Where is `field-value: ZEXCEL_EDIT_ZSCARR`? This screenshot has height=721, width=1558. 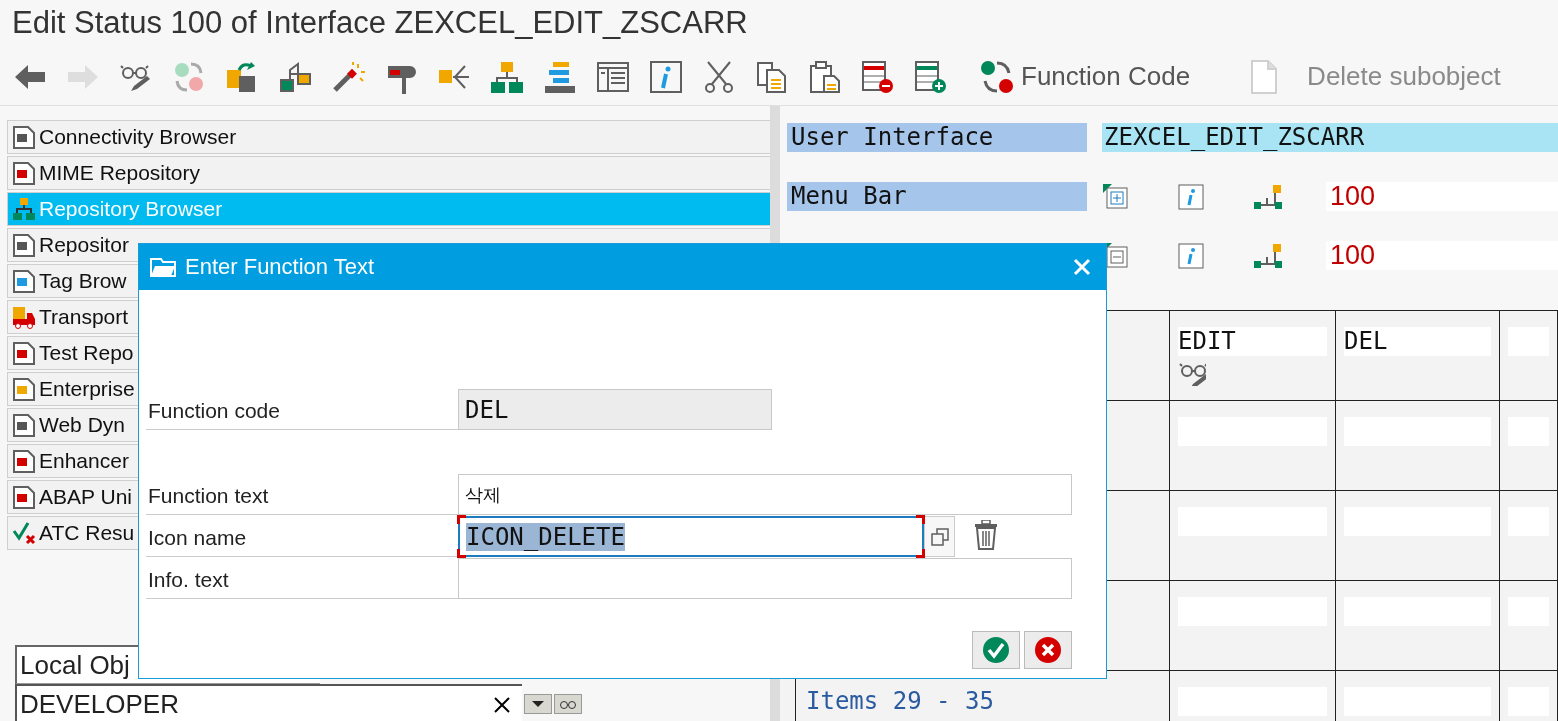
field-value: ZEXCEL_EDIT_ZSCARR is located at coordinates (1330, 137).